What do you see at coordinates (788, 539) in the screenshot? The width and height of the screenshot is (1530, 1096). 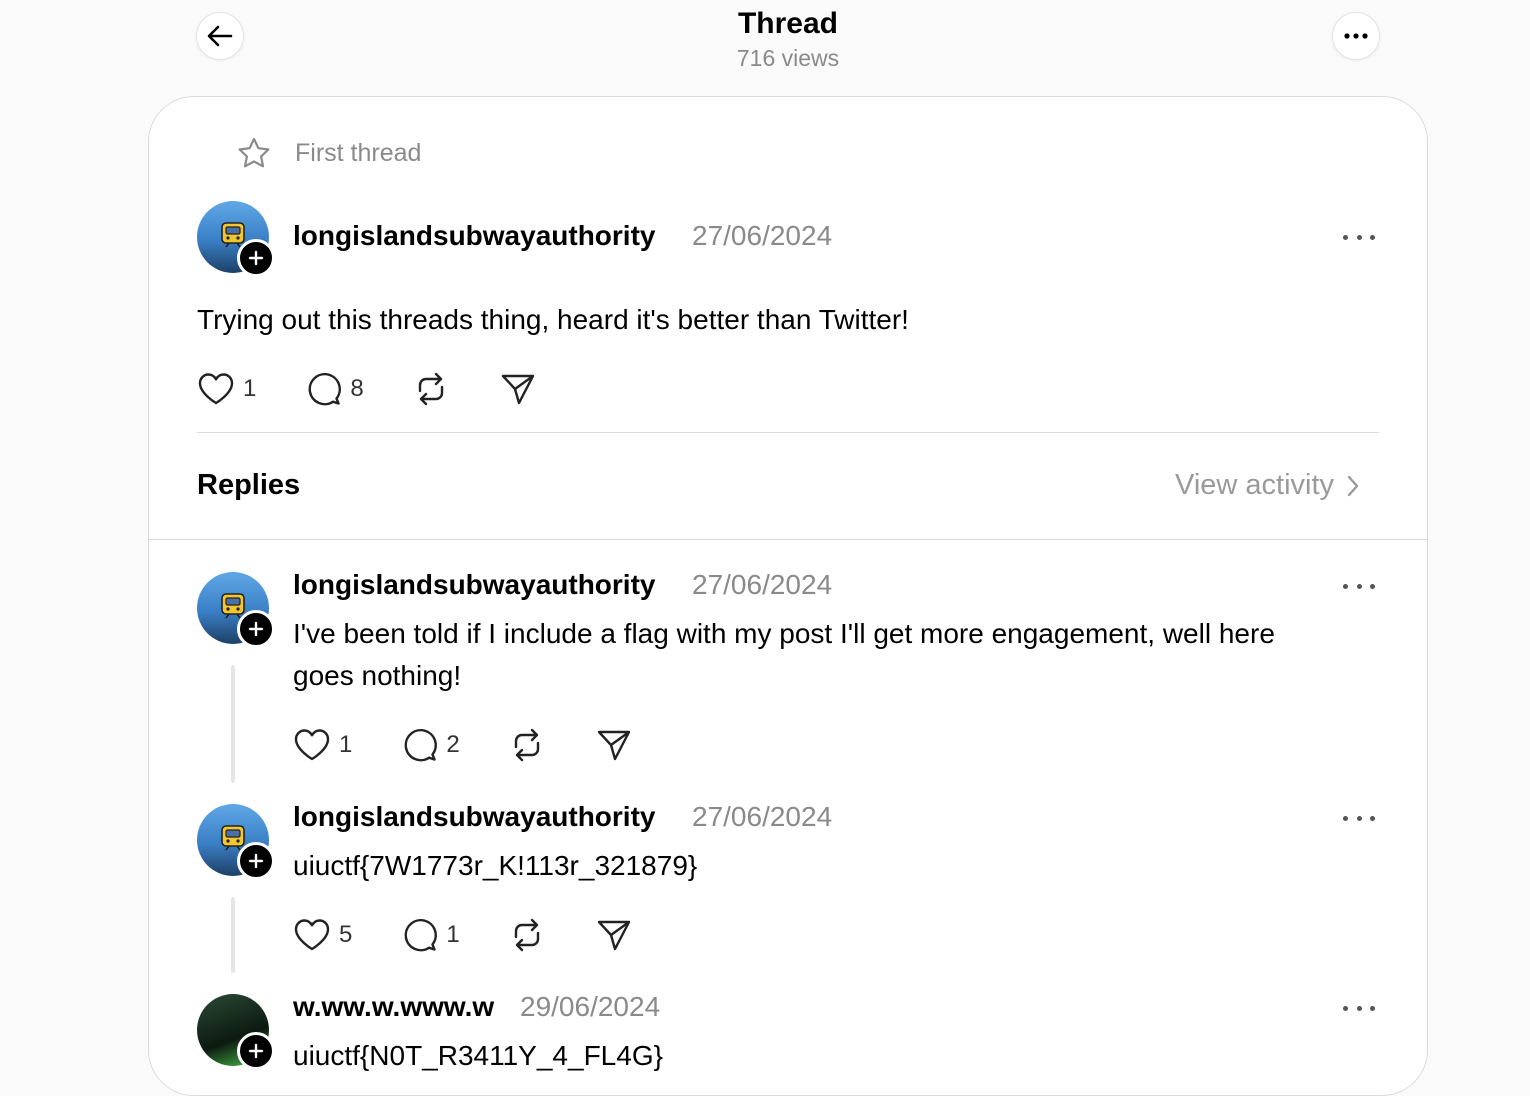 I see `section-divider` at bounding box center [788, 539].